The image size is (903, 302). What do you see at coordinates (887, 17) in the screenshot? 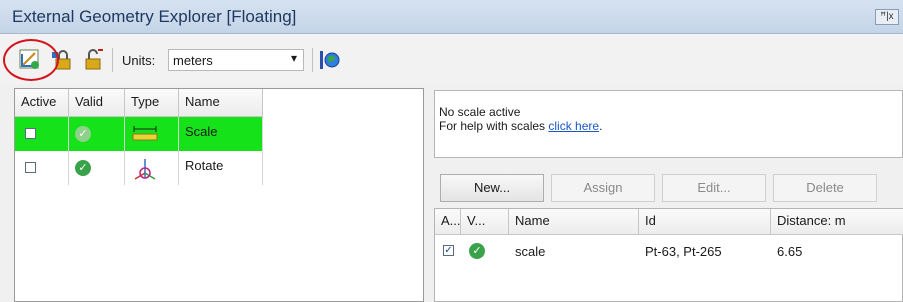
I see `pin-close-button: ꟸ|x` at bounding box center [887, 17].